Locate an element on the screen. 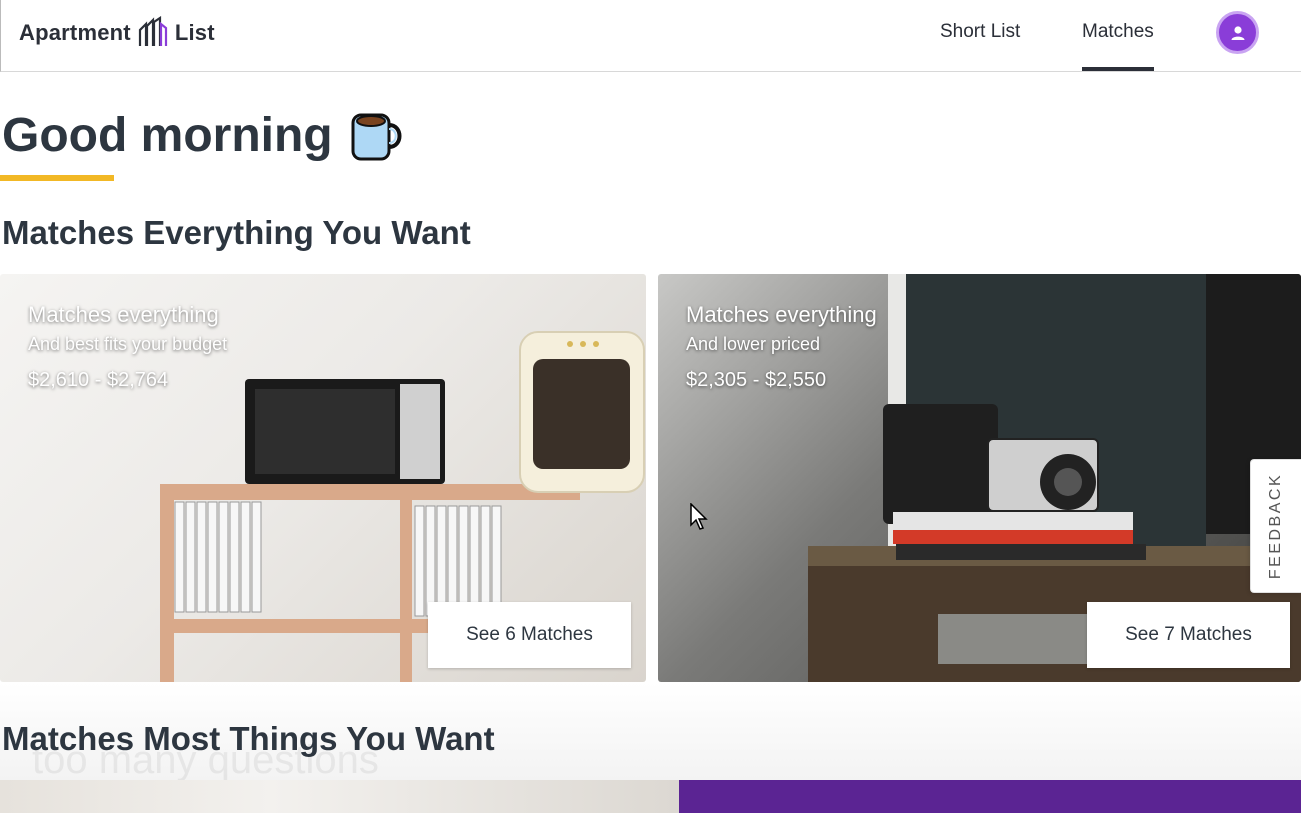  feedback-tab: FEEDBACK is located at coordinates (1275, 526).